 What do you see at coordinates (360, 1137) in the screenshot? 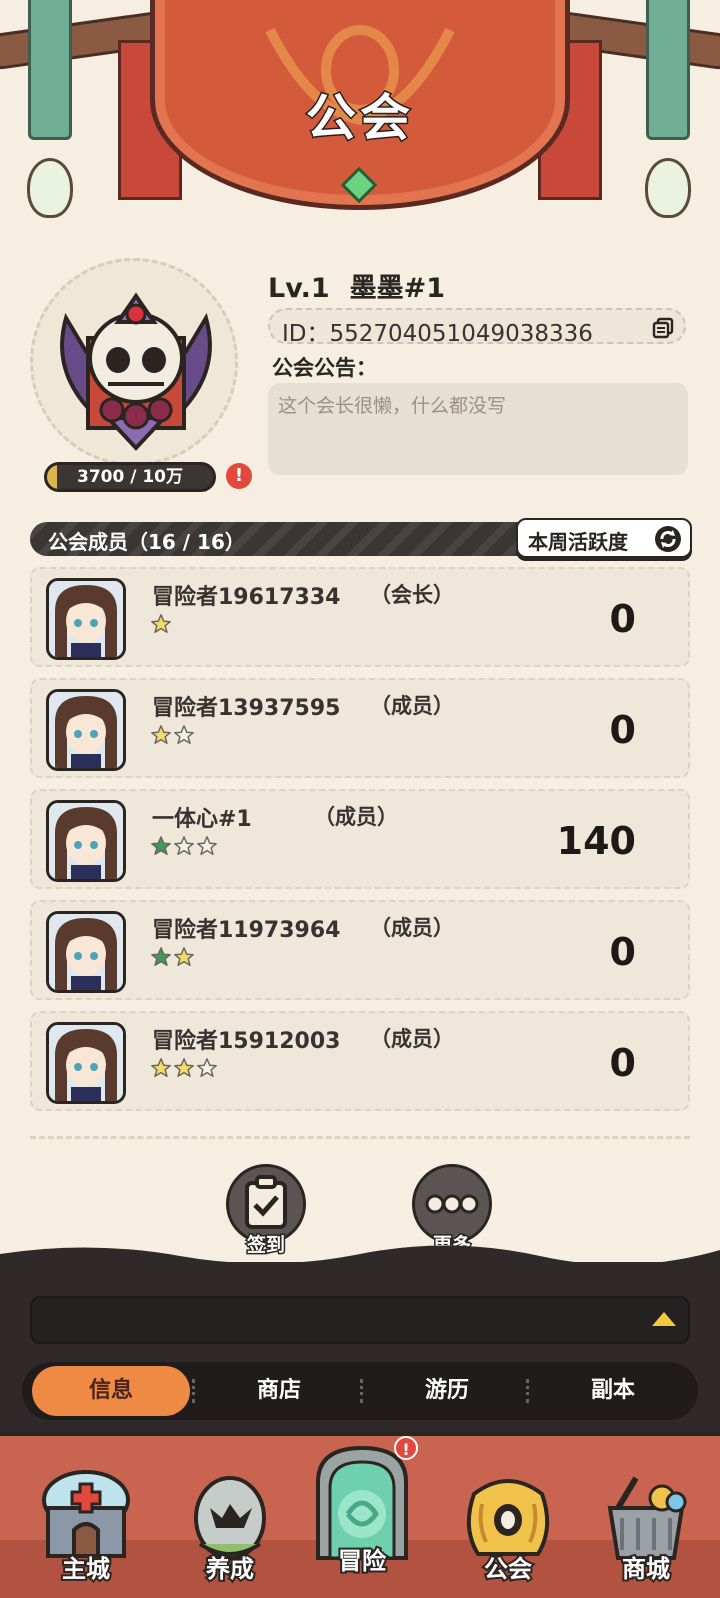
I see `divider` at bounding box center [360, 1137].